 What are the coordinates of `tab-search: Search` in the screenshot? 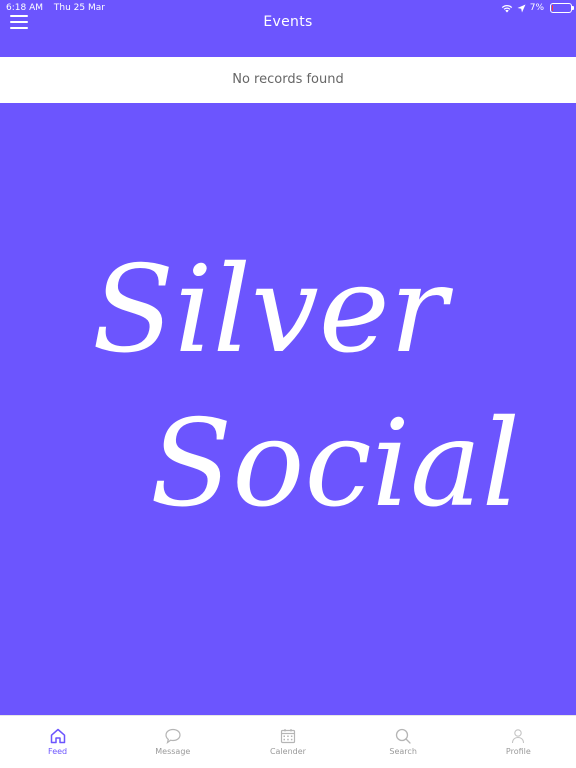 It's located at (403, 742).